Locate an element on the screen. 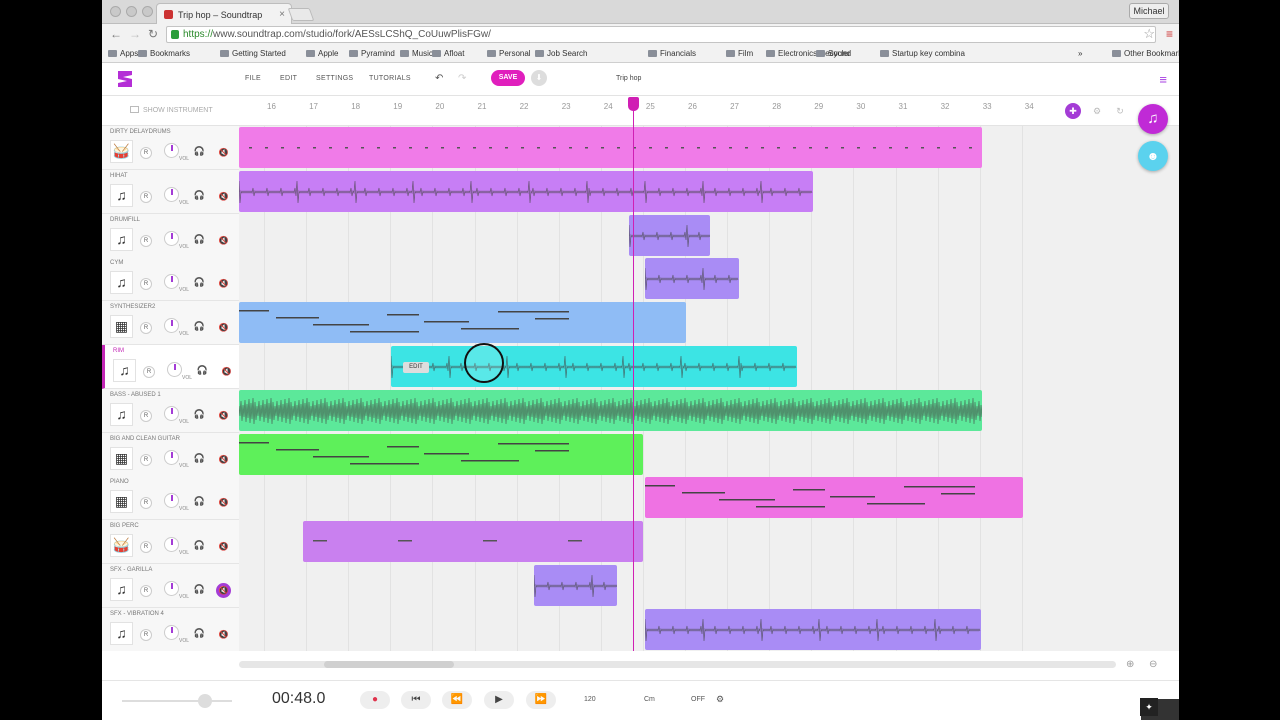 Image resolution: width=1280 pixels, height=720 pixels. tempo-display: 120 is located at coordinates (590, 699).